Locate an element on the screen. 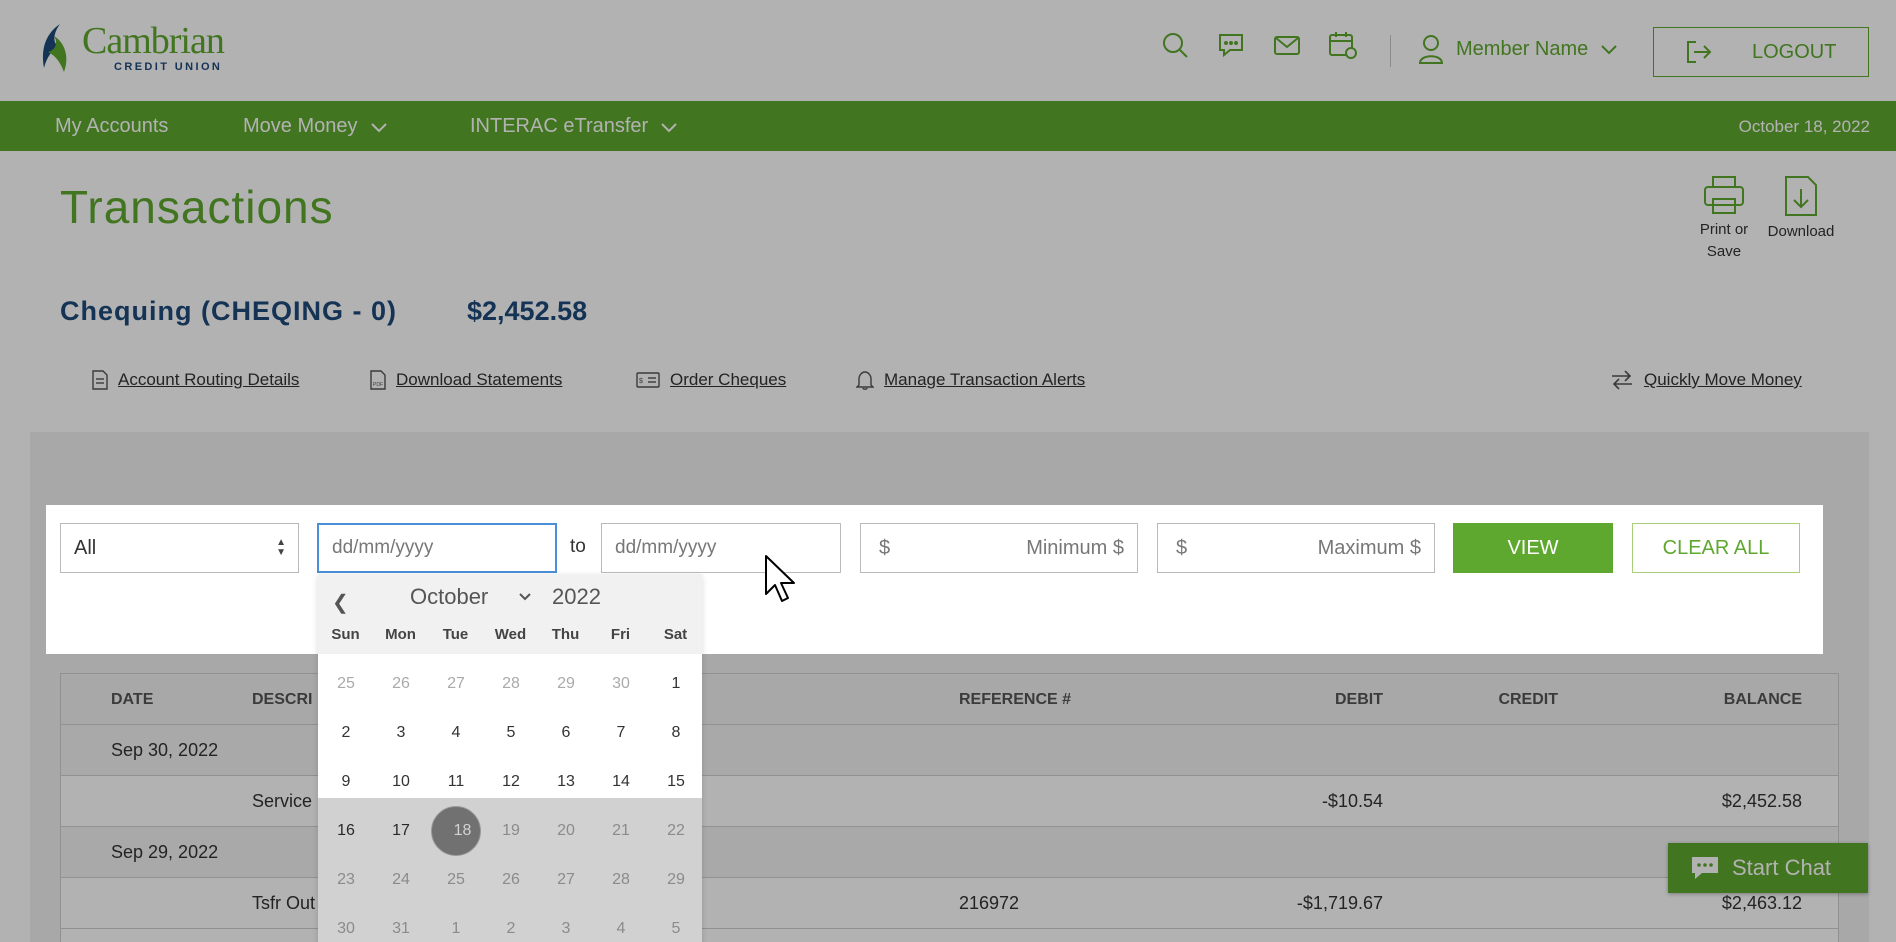 This screenshot has height=942, width=1896. nav-move-money: Move Money is located at coordinates (315, 126).